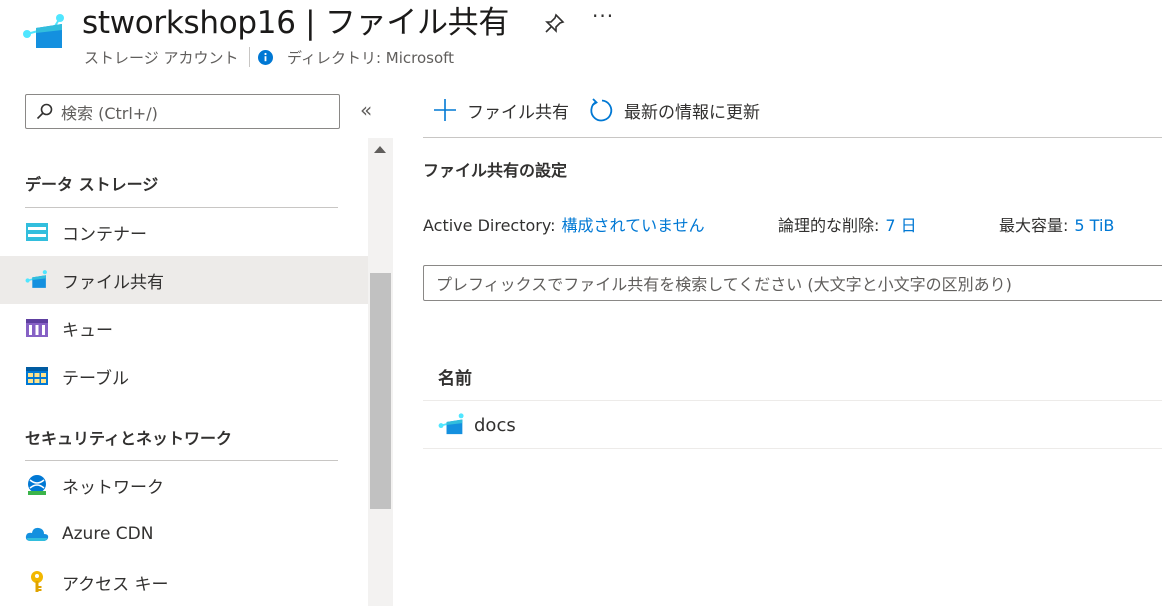 This screenshot has height=606, width=1162. Describe the element at coordinates (900, 225) in the screenshot. I see `soft-delete-link: 7 日` at that location.